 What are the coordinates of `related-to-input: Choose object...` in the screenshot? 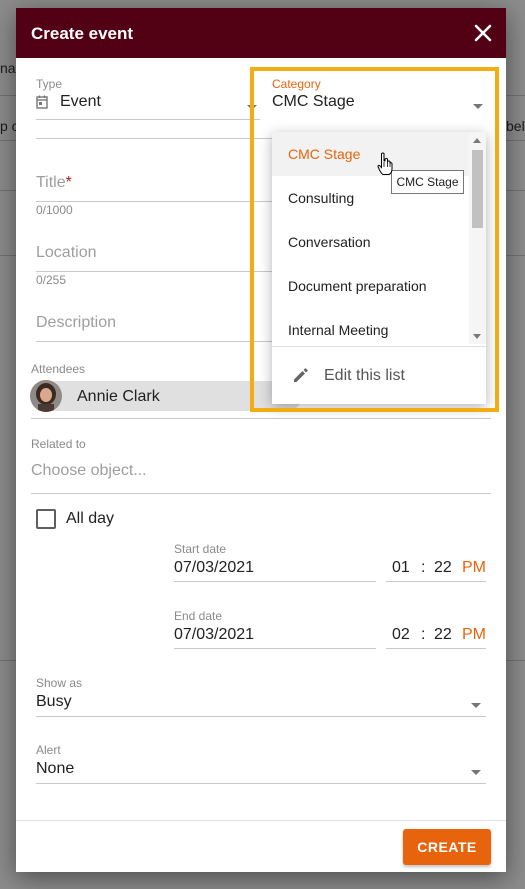 It's located at (89, 471).